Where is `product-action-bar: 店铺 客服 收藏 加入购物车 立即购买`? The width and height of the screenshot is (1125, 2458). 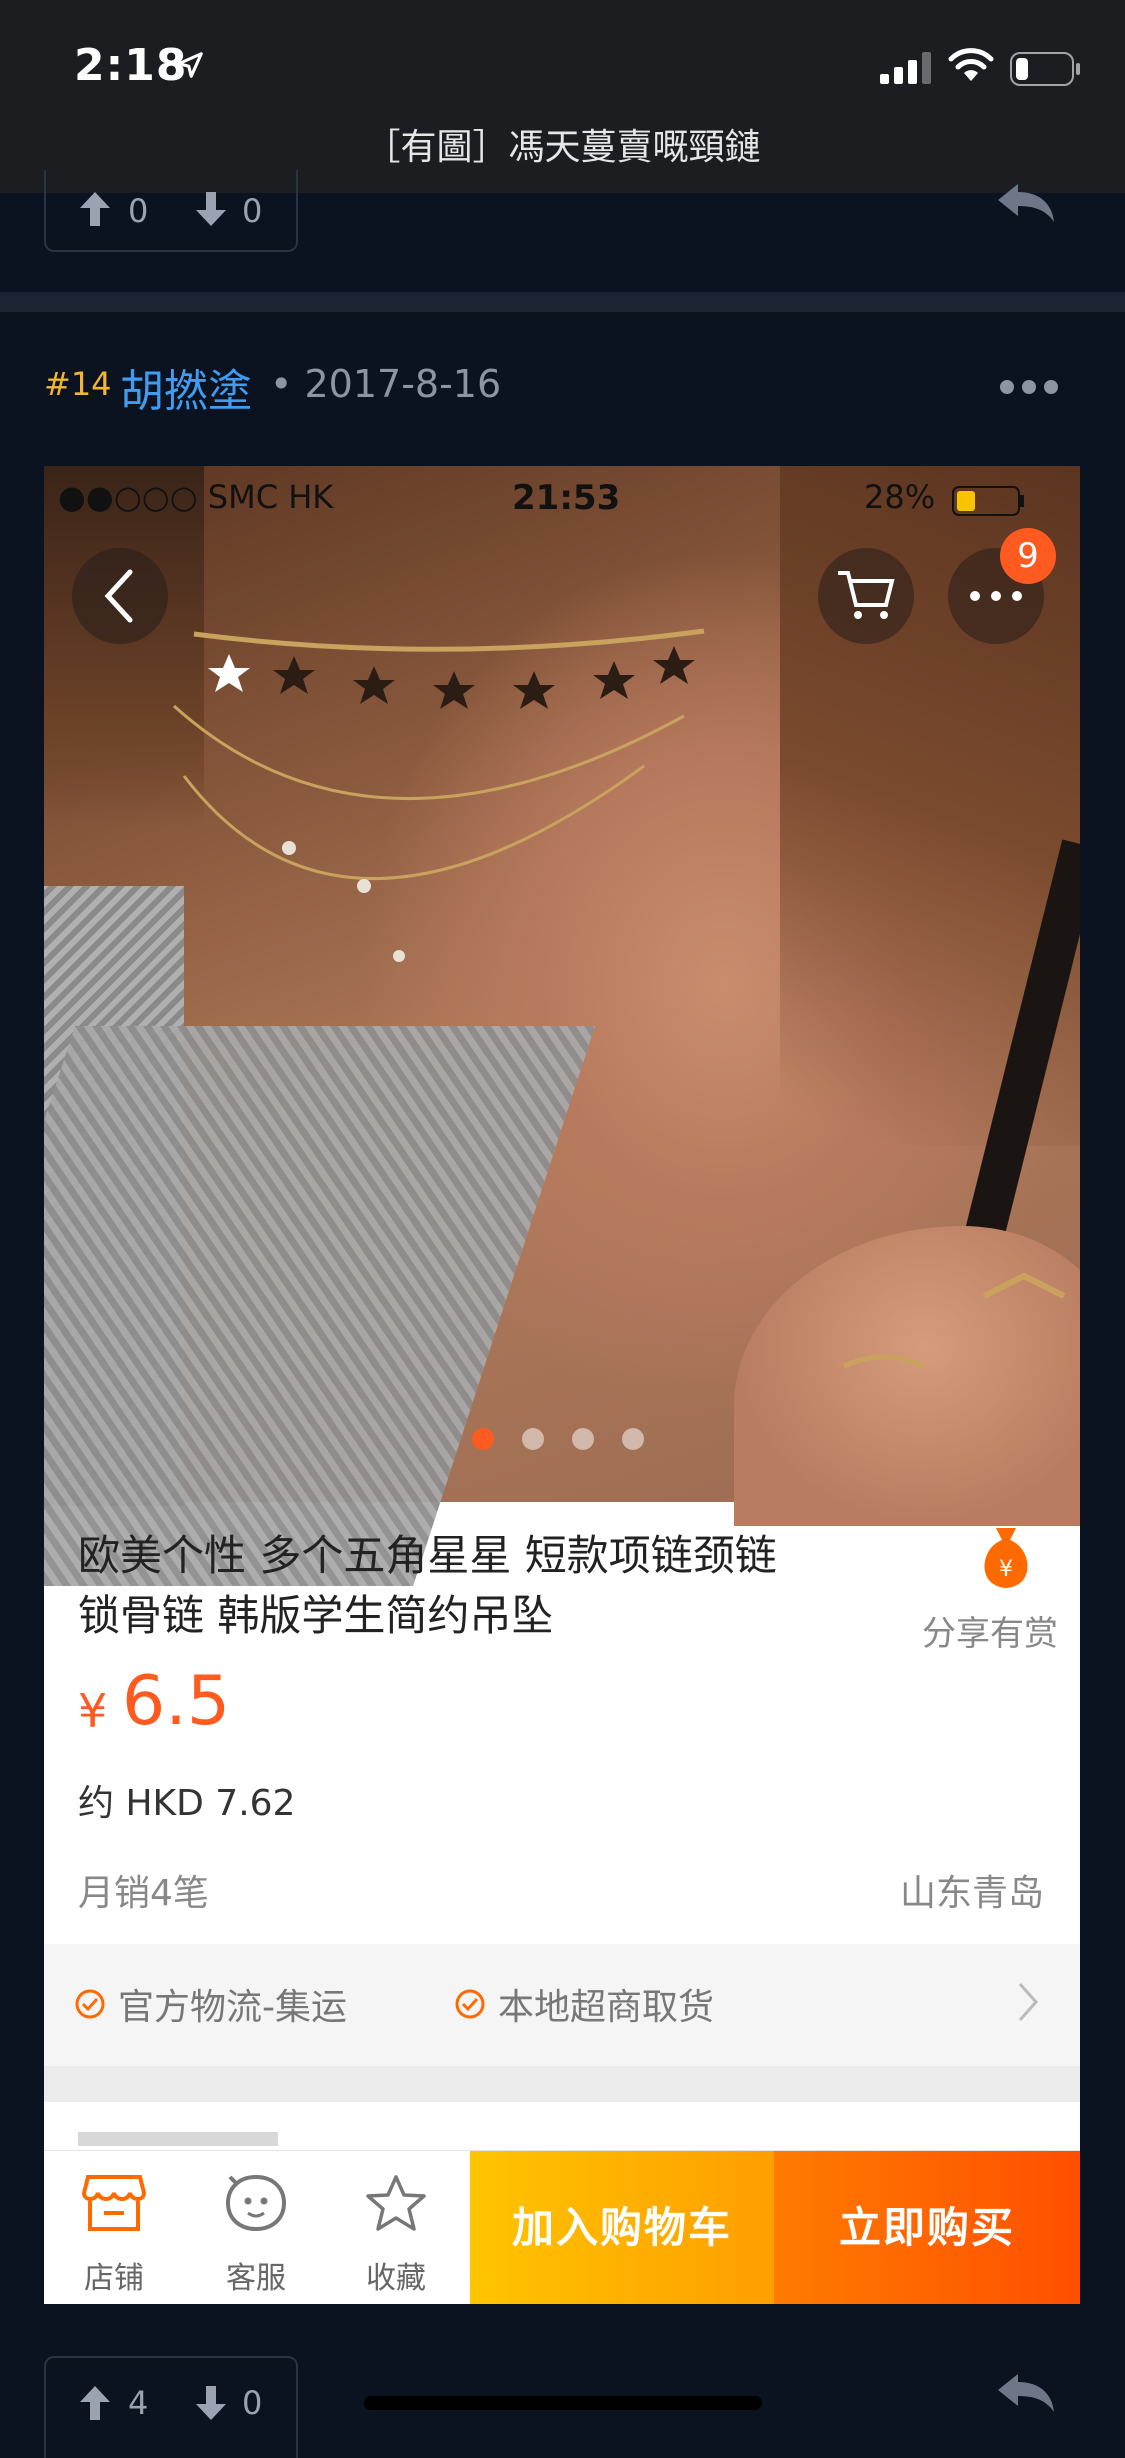
product-action-bar: 店铺 客服 收藏 加入购物车 立即购买 is located at coordinates (562, 2227).